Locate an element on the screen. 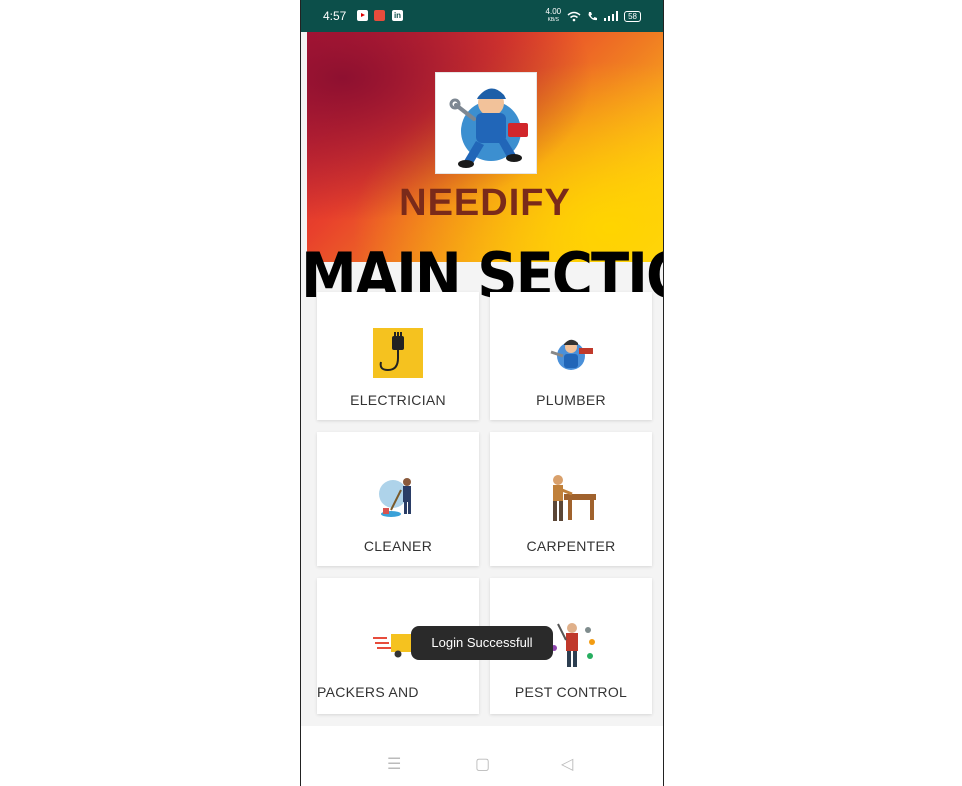  electric-plug-icon is located at coordinates (398, 353).